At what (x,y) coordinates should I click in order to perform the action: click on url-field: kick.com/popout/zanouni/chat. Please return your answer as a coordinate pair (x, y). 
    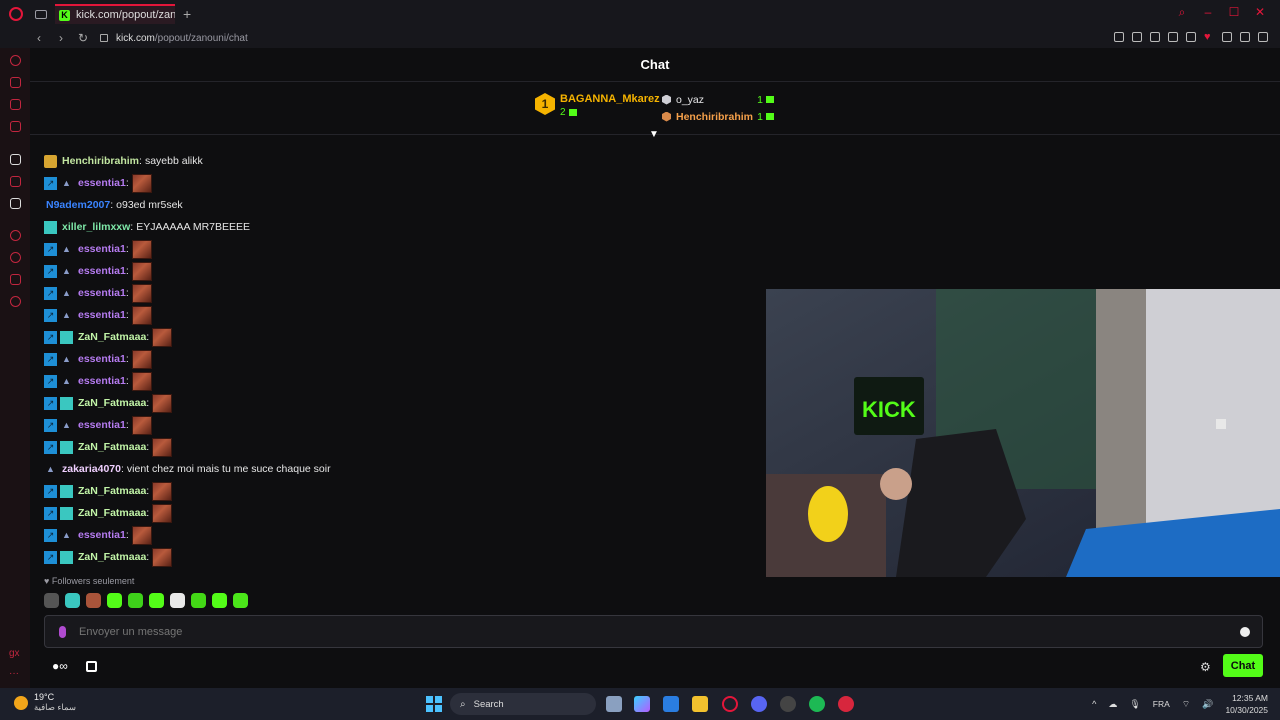
    Looking at the image, I should click on (182, 38).